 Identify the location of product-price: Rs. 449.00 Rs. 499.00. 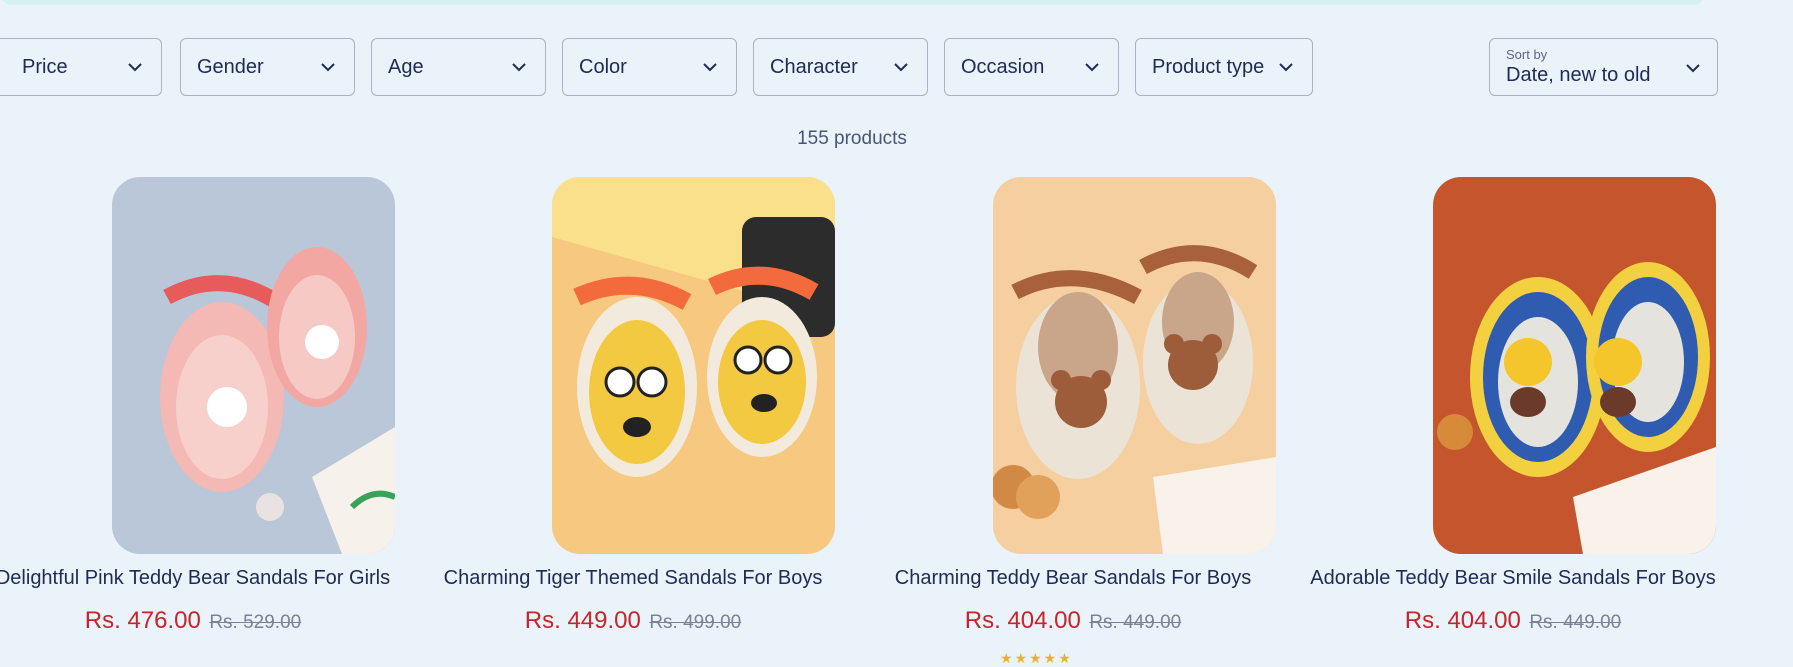
(633, 621).